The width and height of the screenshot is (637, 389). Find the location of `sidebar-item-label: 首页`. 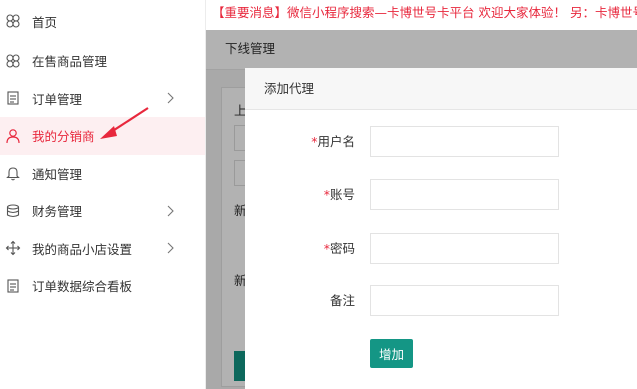

sidebar-item-label: 首页 is located at coordinates (45, 22).